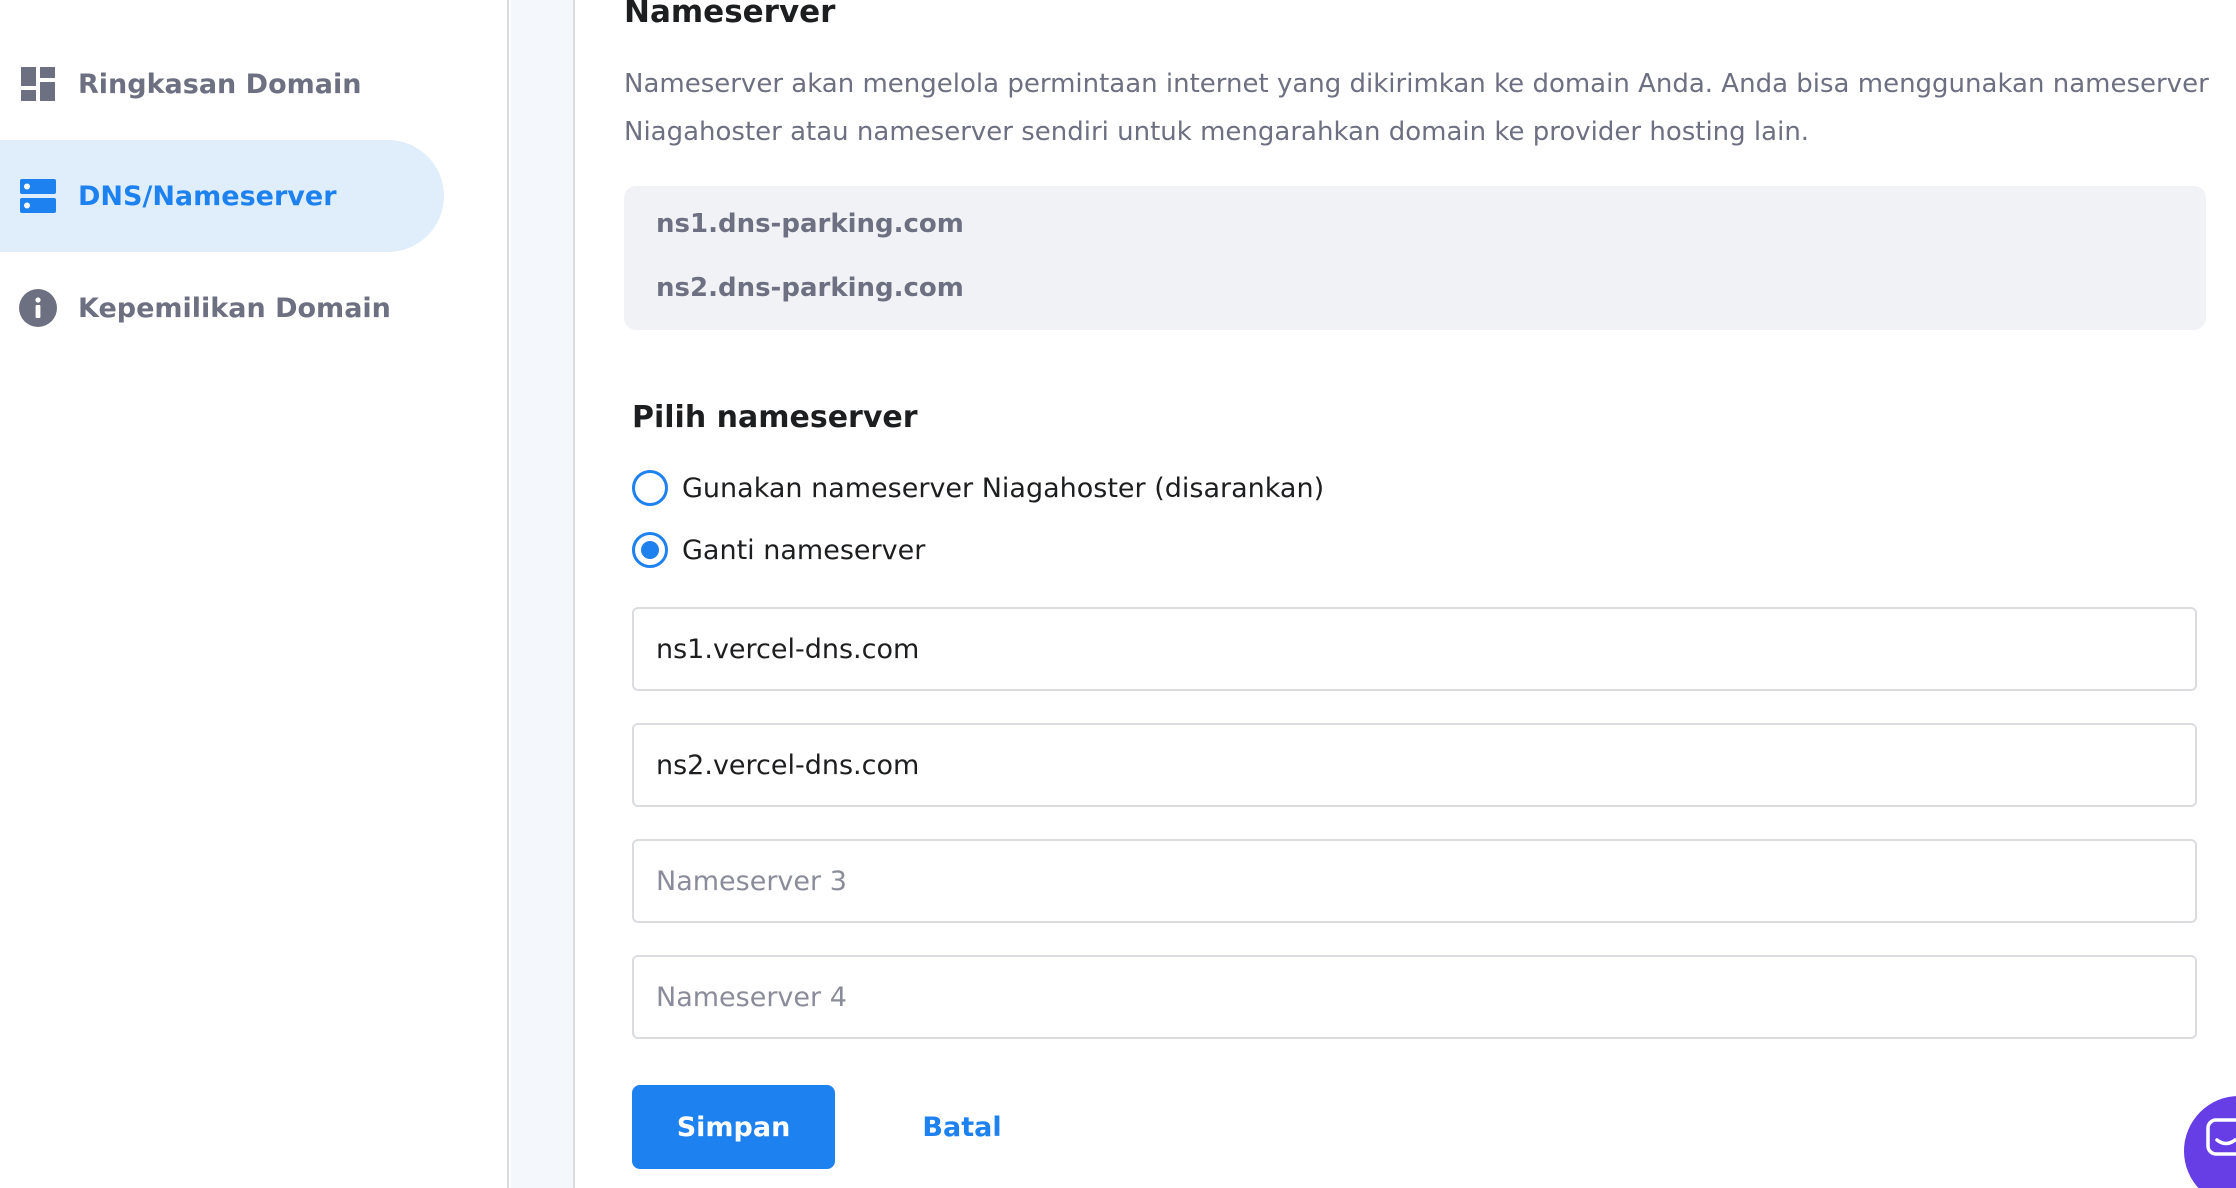 Image resolution: width=2236 pixels, height=1188 pixels. What do you see at coordinates (733, 1127) in the screenshot?
I see `save-button: Simpan` at bounding box center [733, 1127].